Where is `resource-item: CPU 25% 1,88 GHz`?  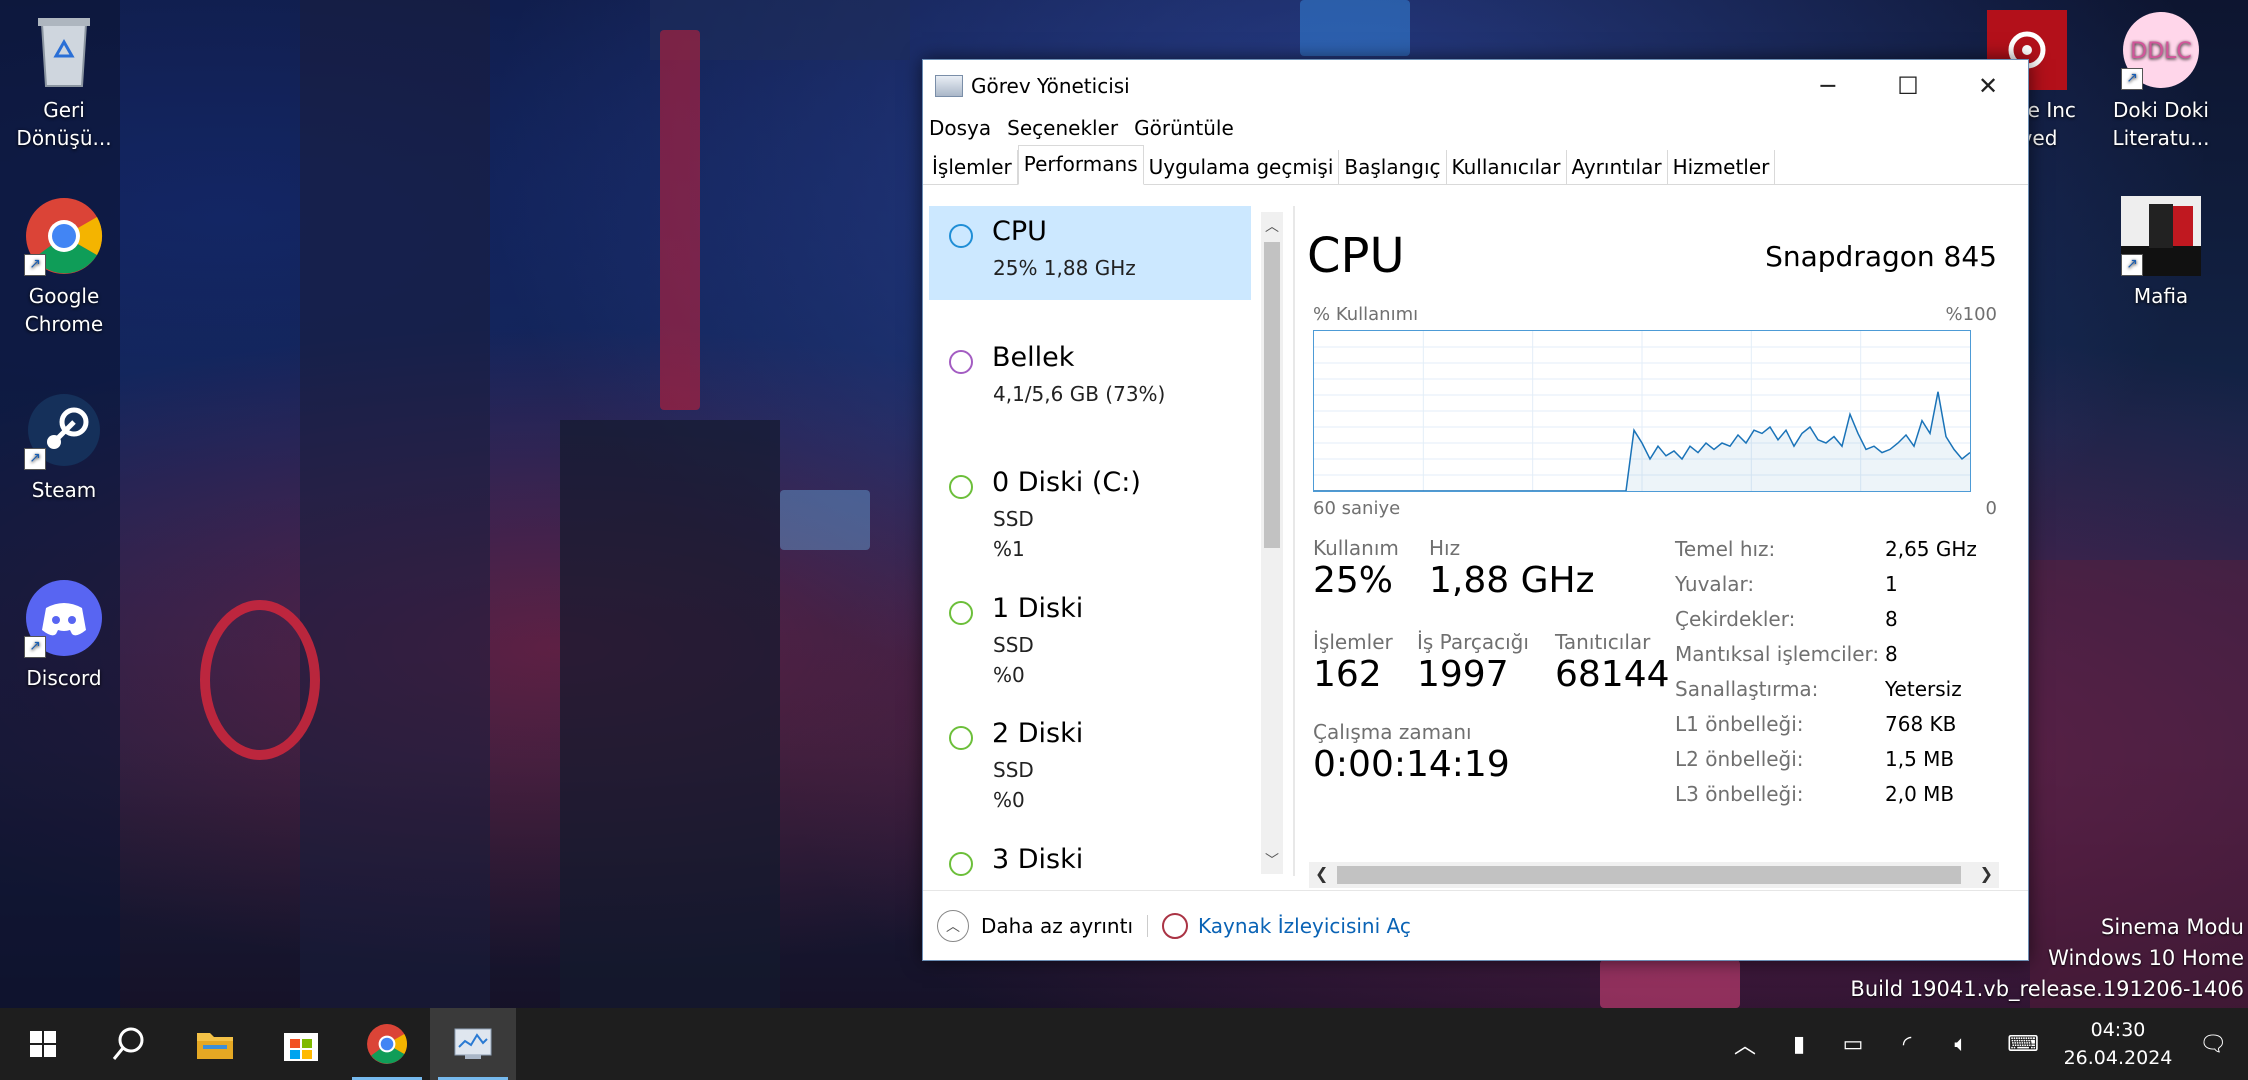
resource-item: CPU 25% 1,88 GHz is located at coordinates (1090, 253).